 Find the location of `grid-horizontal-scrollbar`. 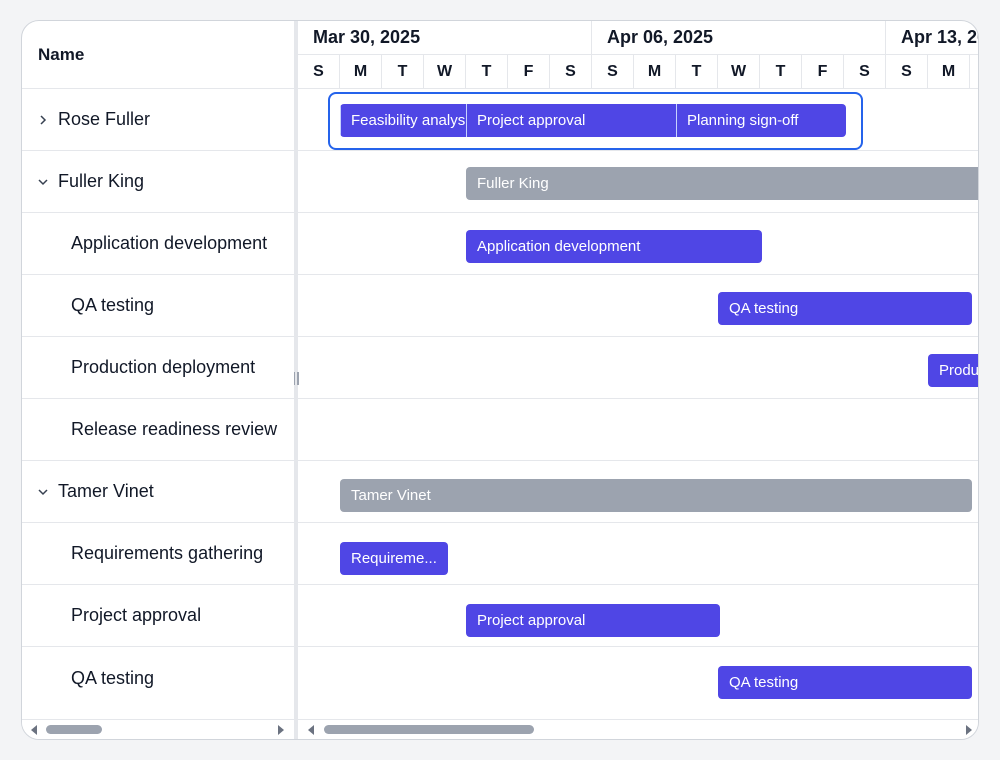

grid-horizontal-scrollbar is located at coordinates (158, 729).